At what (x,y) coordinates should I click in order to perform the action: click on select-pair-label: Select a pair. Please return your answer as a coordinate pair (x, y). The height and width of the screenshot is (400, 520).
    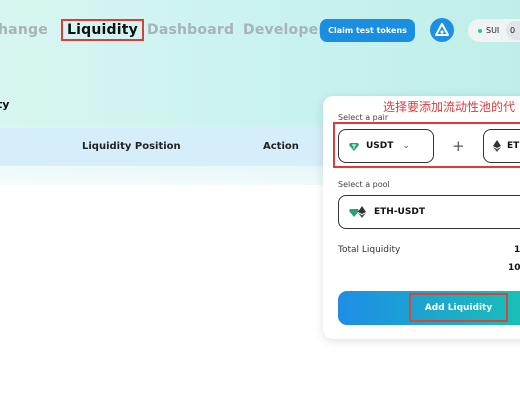
    Looking at the image, I should click on (363, 117).